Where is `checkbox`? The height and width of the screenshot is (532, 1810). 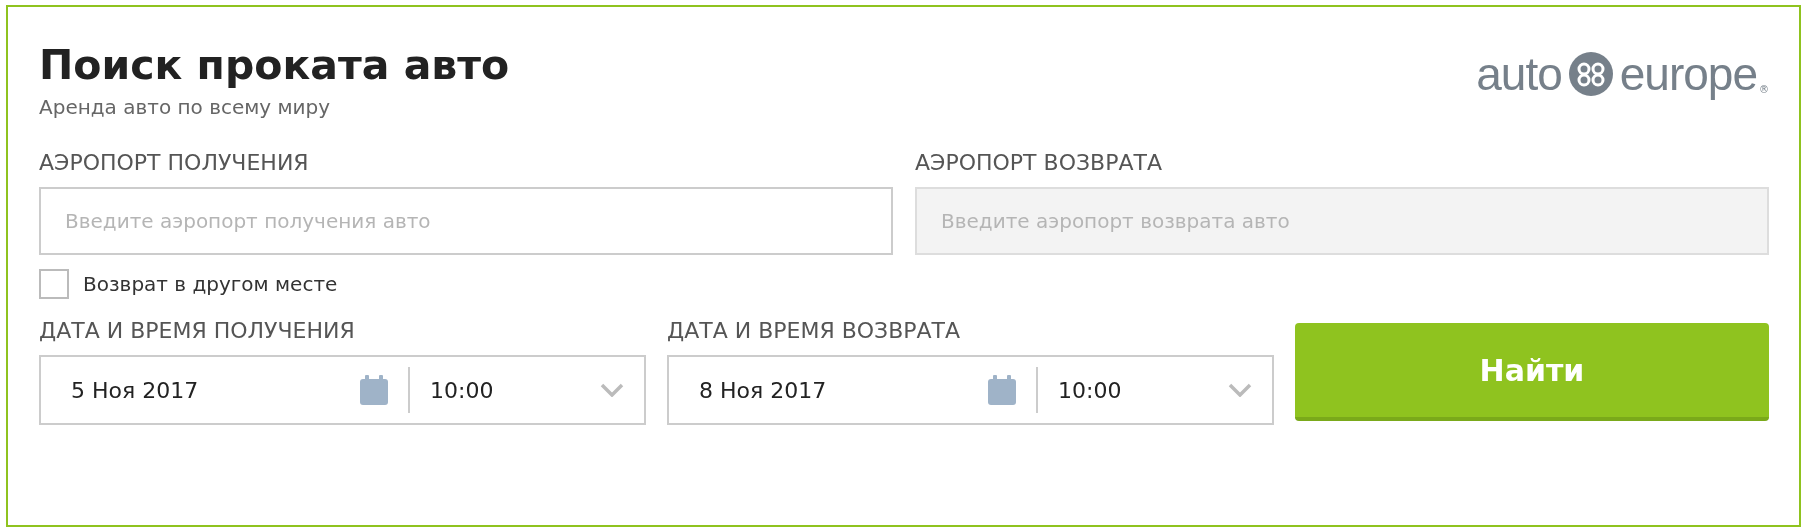
checkbox is located at coordinates (54, 284).